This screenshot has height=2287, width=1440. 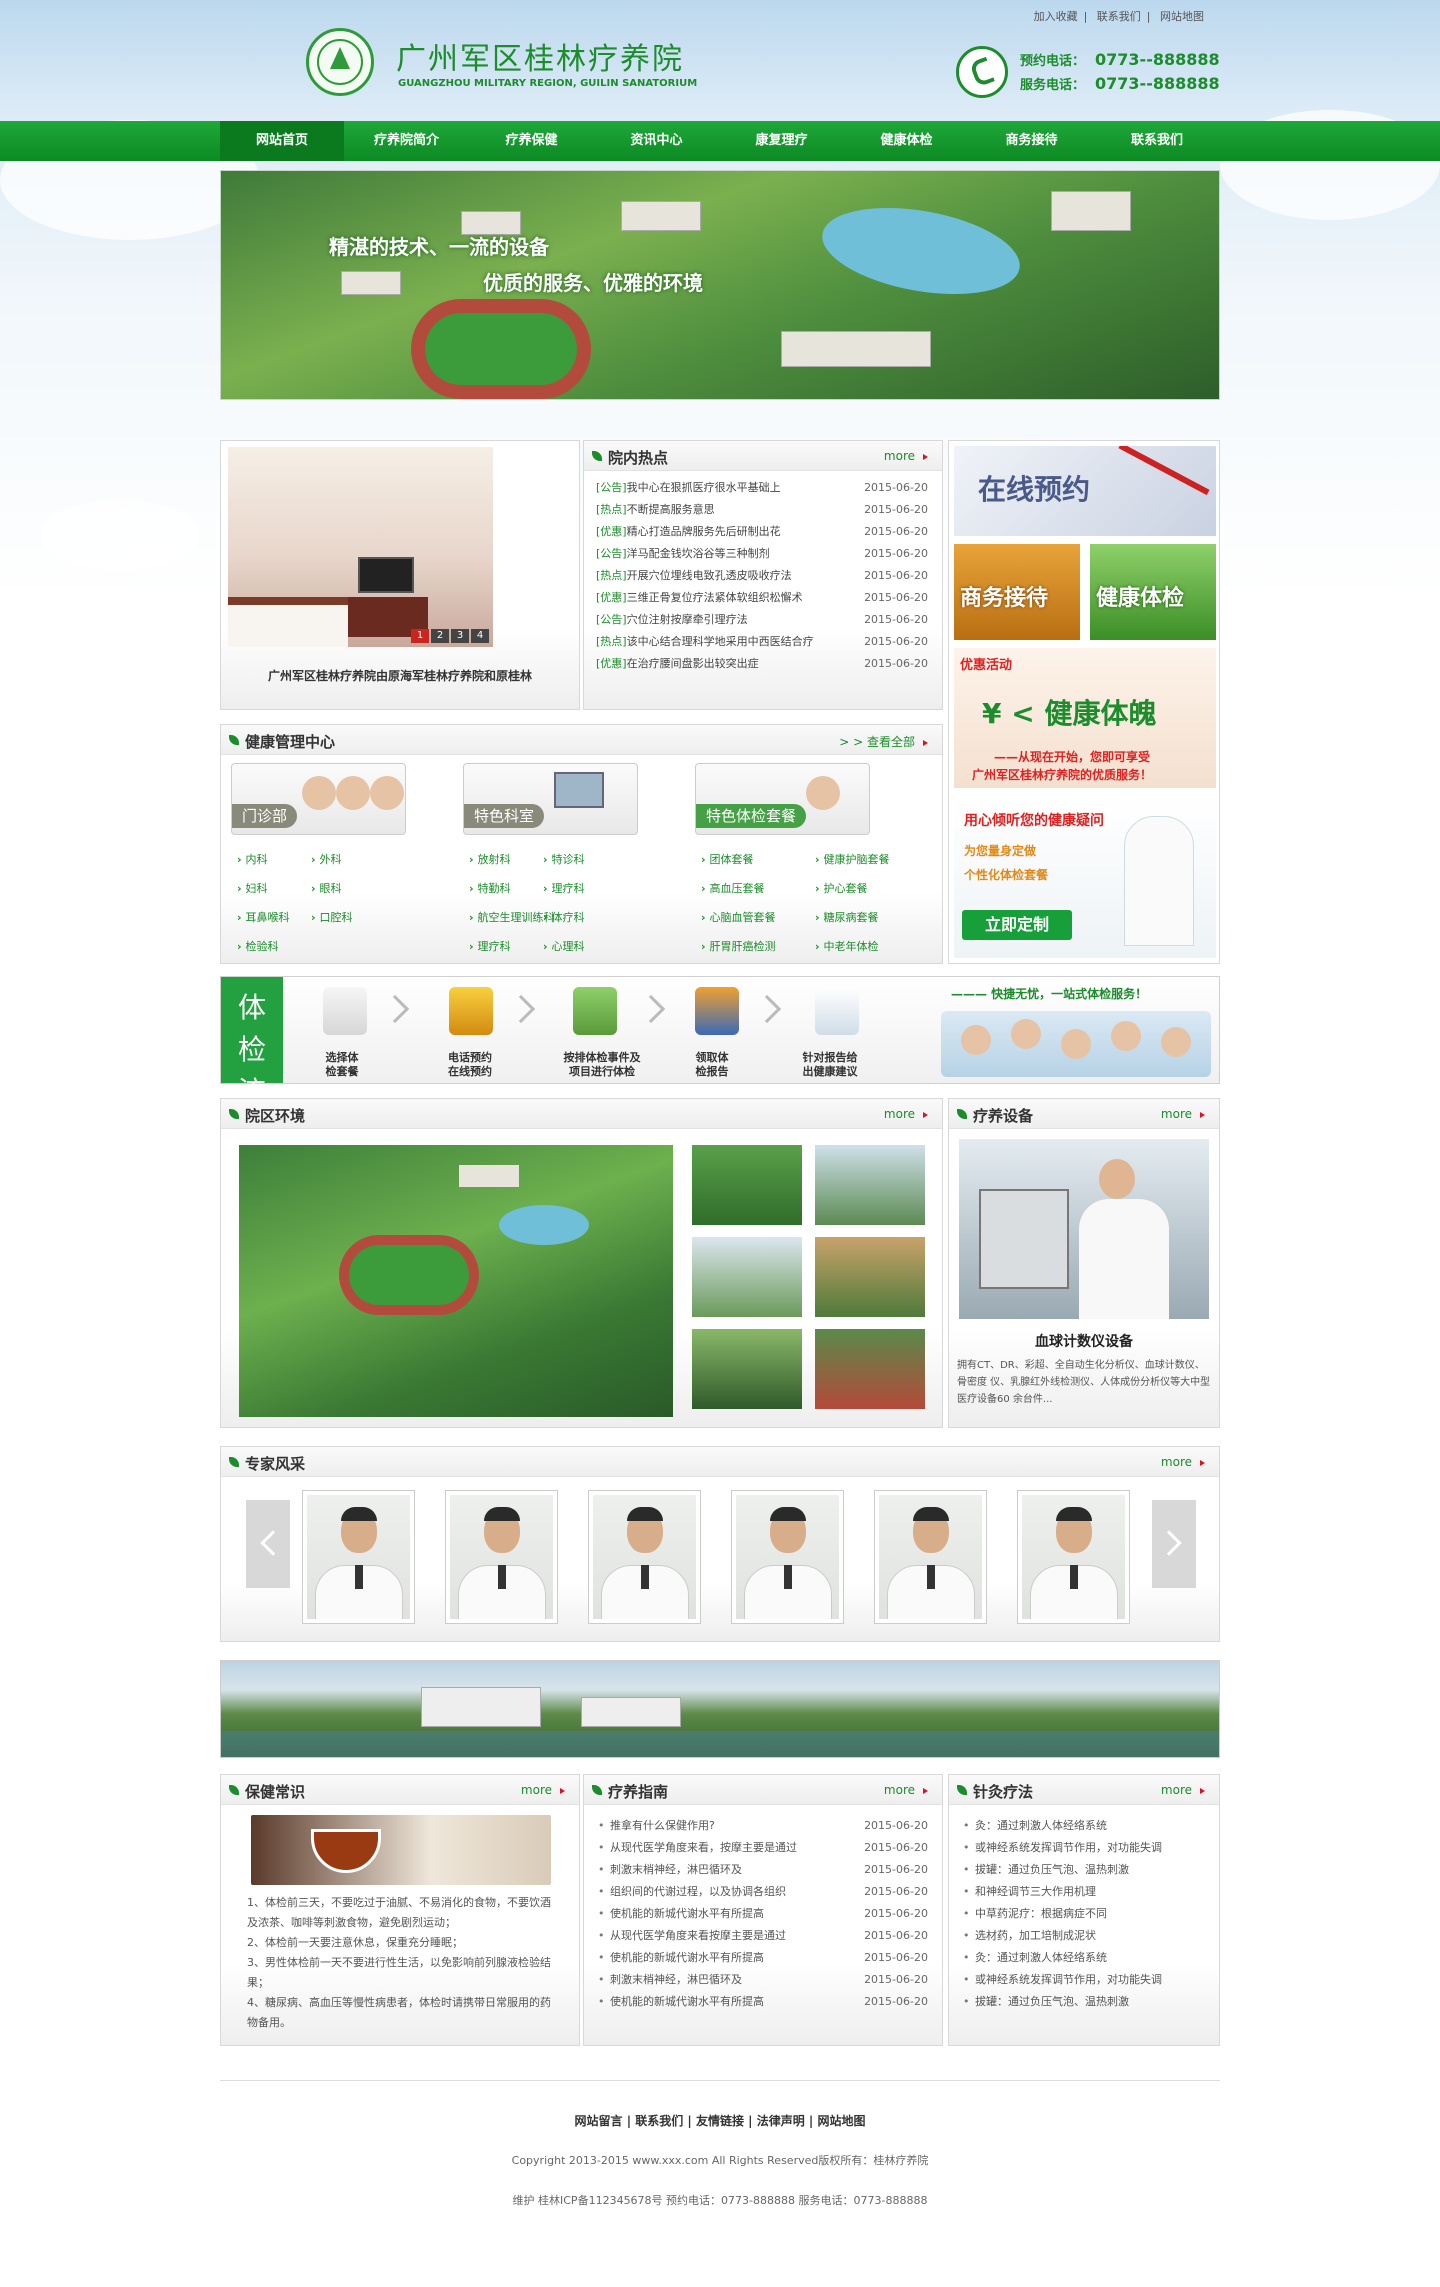 What do you see at coordinates (1090, 1958) in the screenshot?
I see `acupuncture-item: 灸：通过刺激人体经络系统` at bounding box center [1090, 1958].